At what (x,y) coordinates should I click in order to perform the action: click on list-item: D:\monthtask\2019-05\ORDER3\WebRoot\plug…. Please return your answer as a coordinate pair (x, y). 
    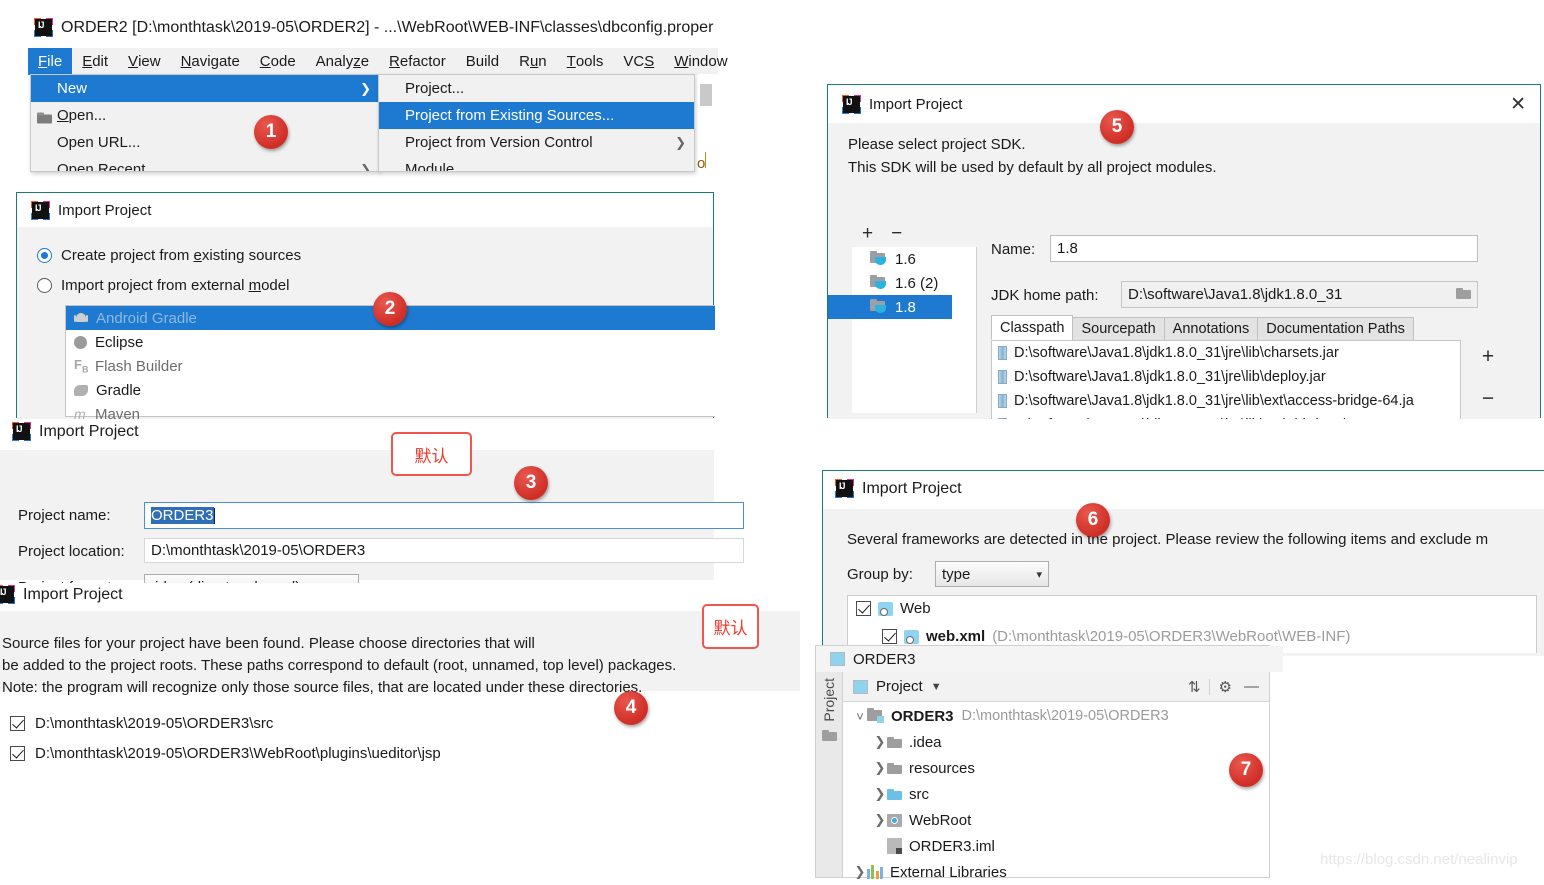
    Looking at the image, I should click on (225, 753).